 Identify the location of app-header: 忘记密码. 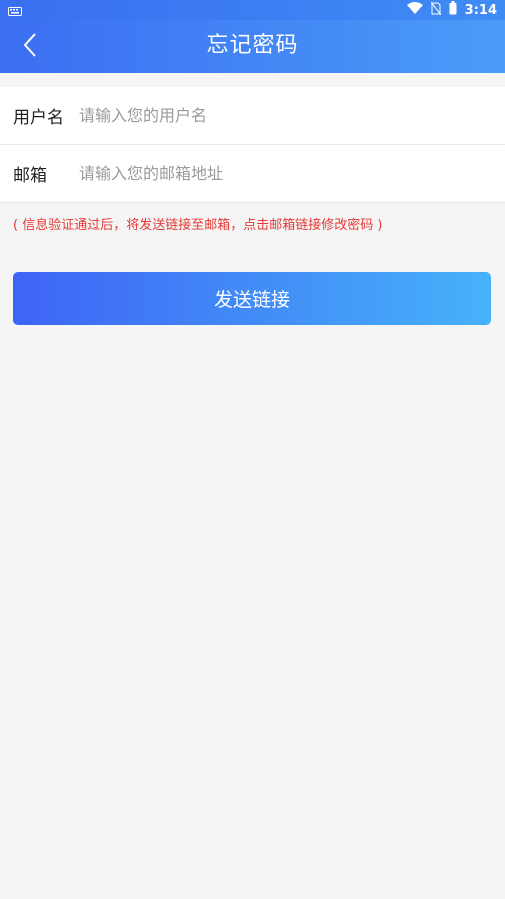
(252, 46).